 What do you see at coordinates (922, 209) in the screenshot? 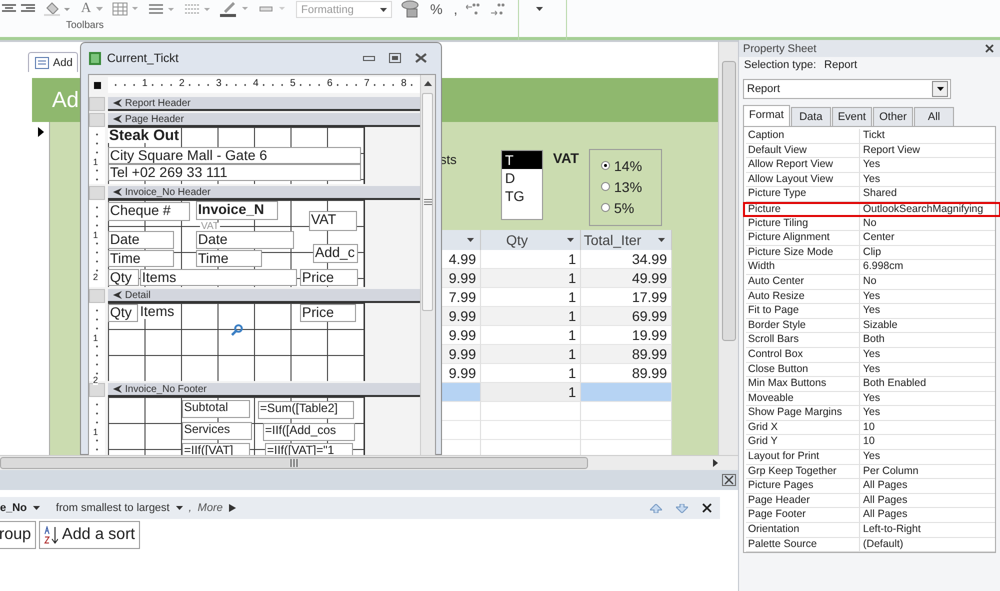
I see `property-value: OutlookSearchMagnifying` at bounding box center [922, 209].